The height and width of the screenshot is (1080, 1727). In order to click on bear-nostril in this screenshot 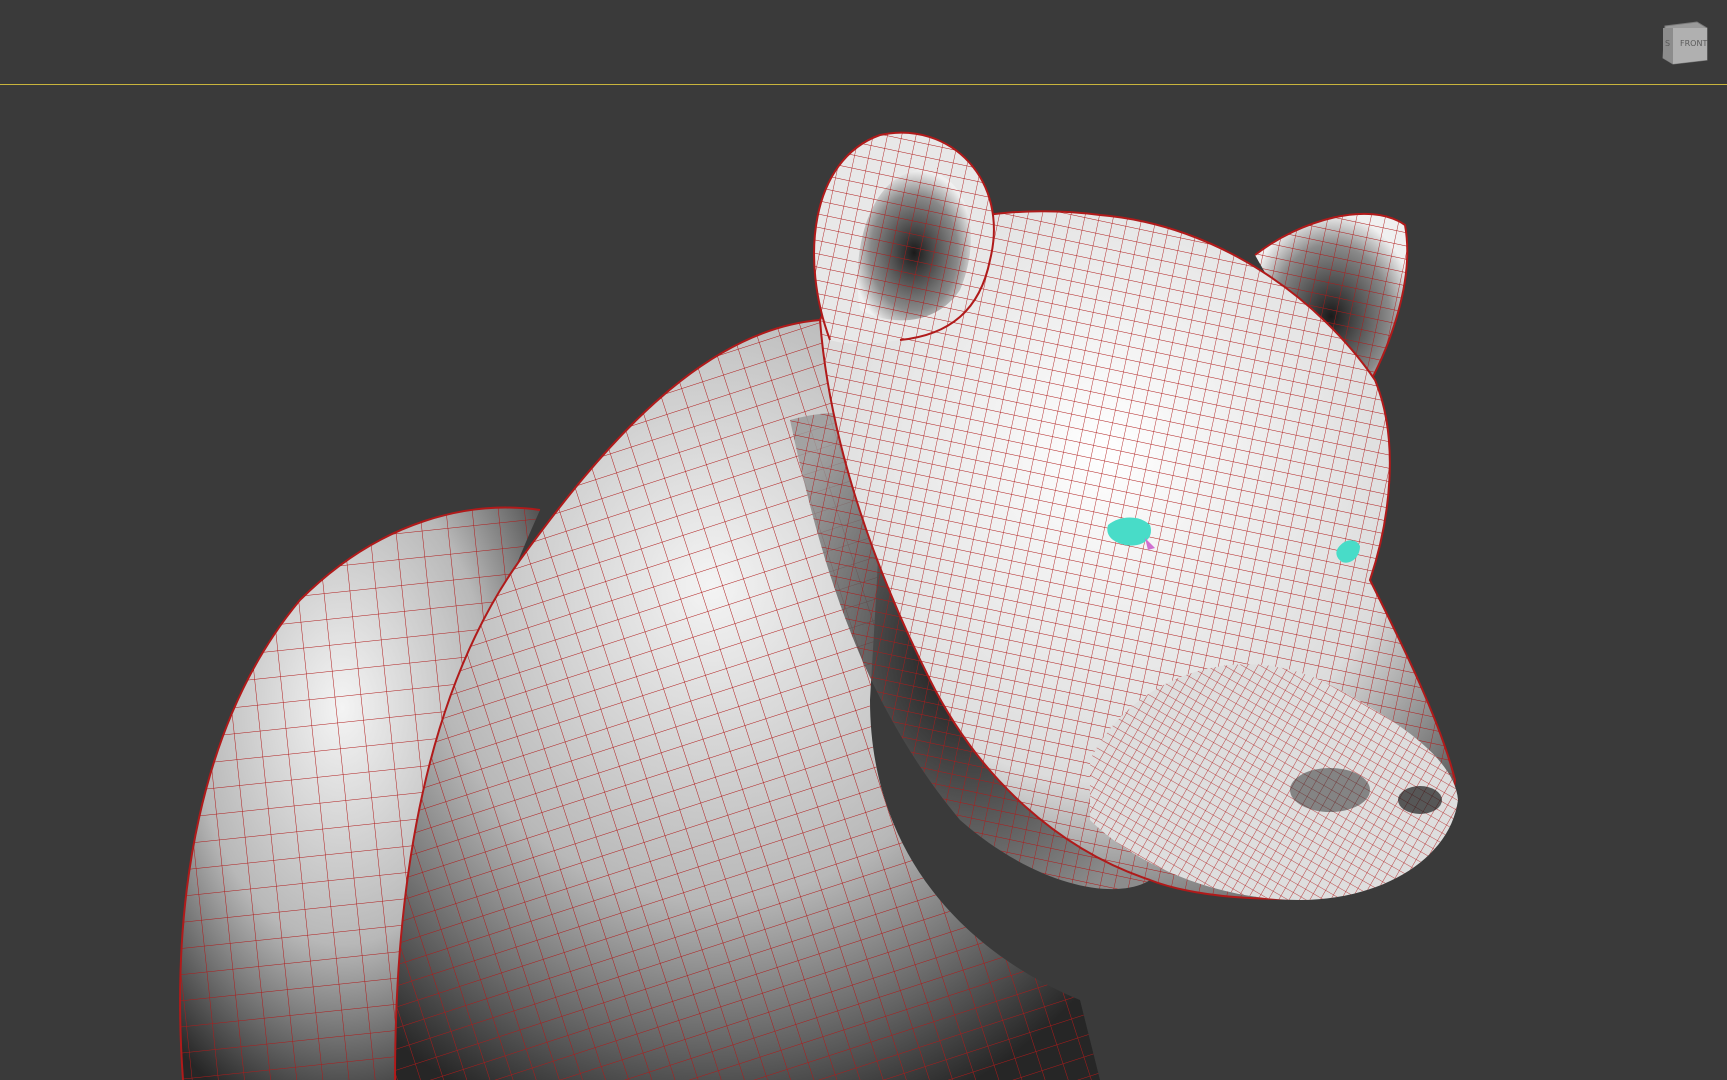, I will do `click(1330, 790)`.